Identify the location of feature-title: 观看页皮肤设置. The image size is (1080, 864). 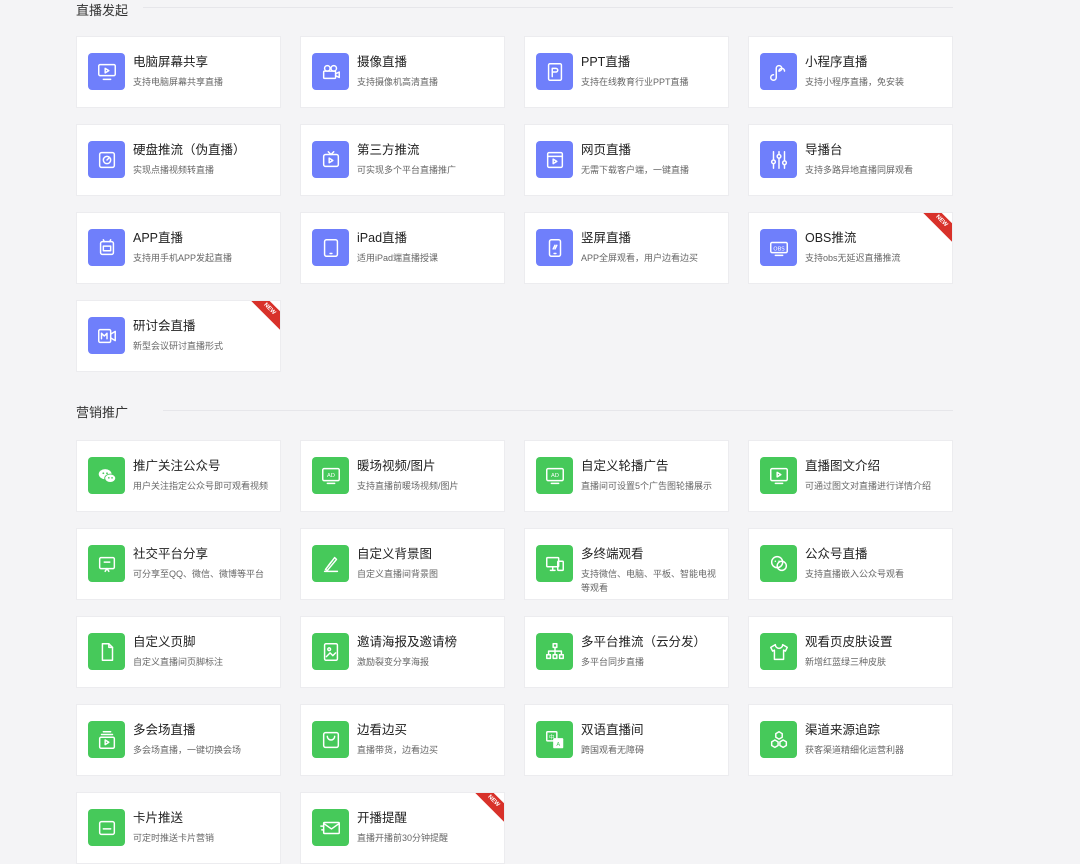
(849, 642).